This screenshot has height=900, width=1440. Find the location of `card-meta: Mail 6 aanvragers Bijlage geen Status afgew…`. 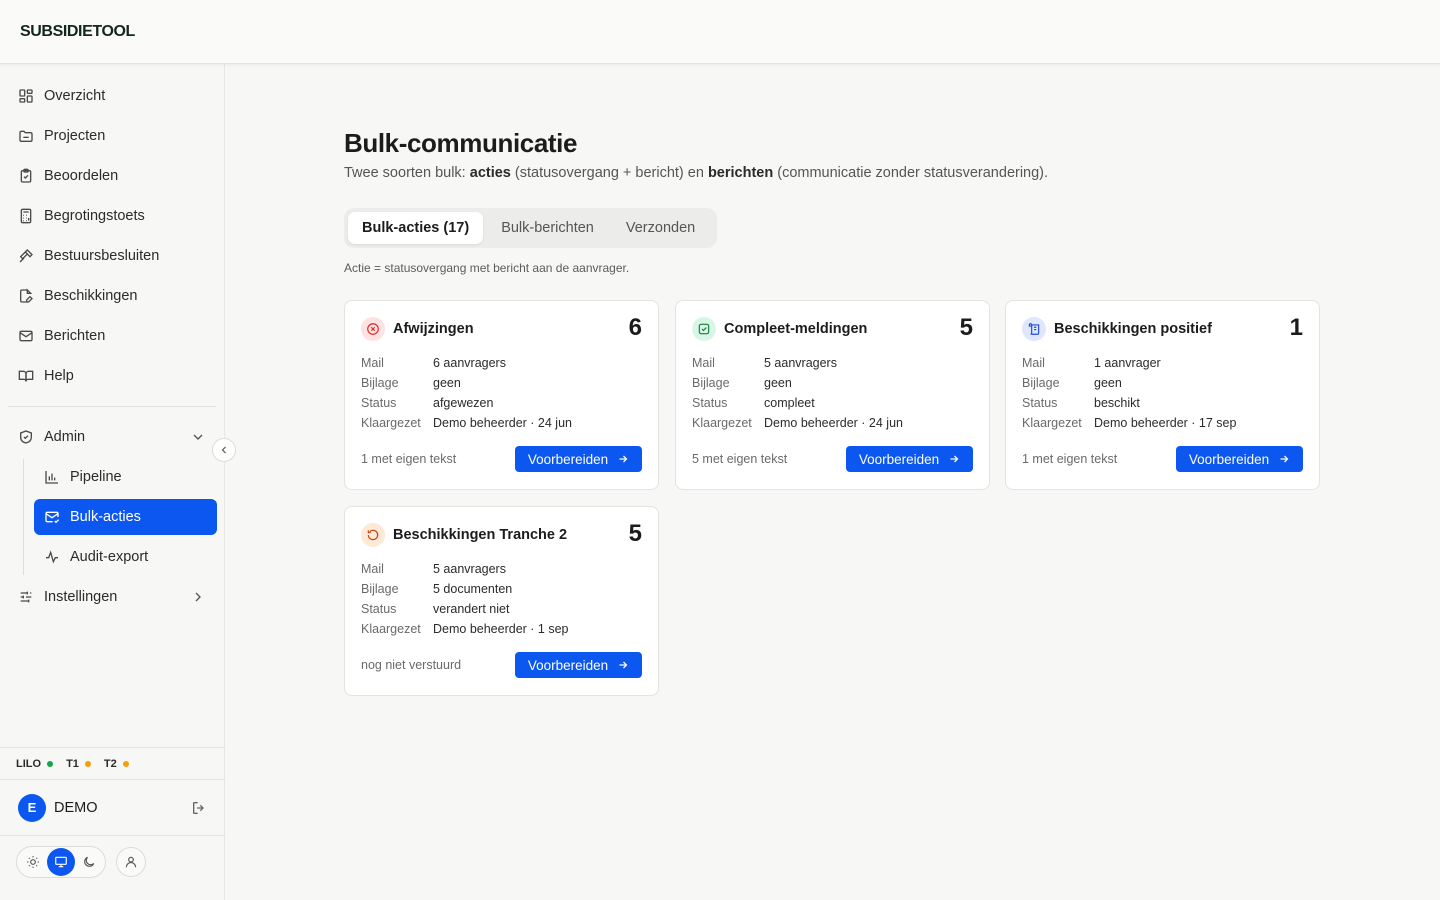

card-meta: Mail 6 aanvragers Bijlage geen Status afgew… is located at coordinates (466, 393).